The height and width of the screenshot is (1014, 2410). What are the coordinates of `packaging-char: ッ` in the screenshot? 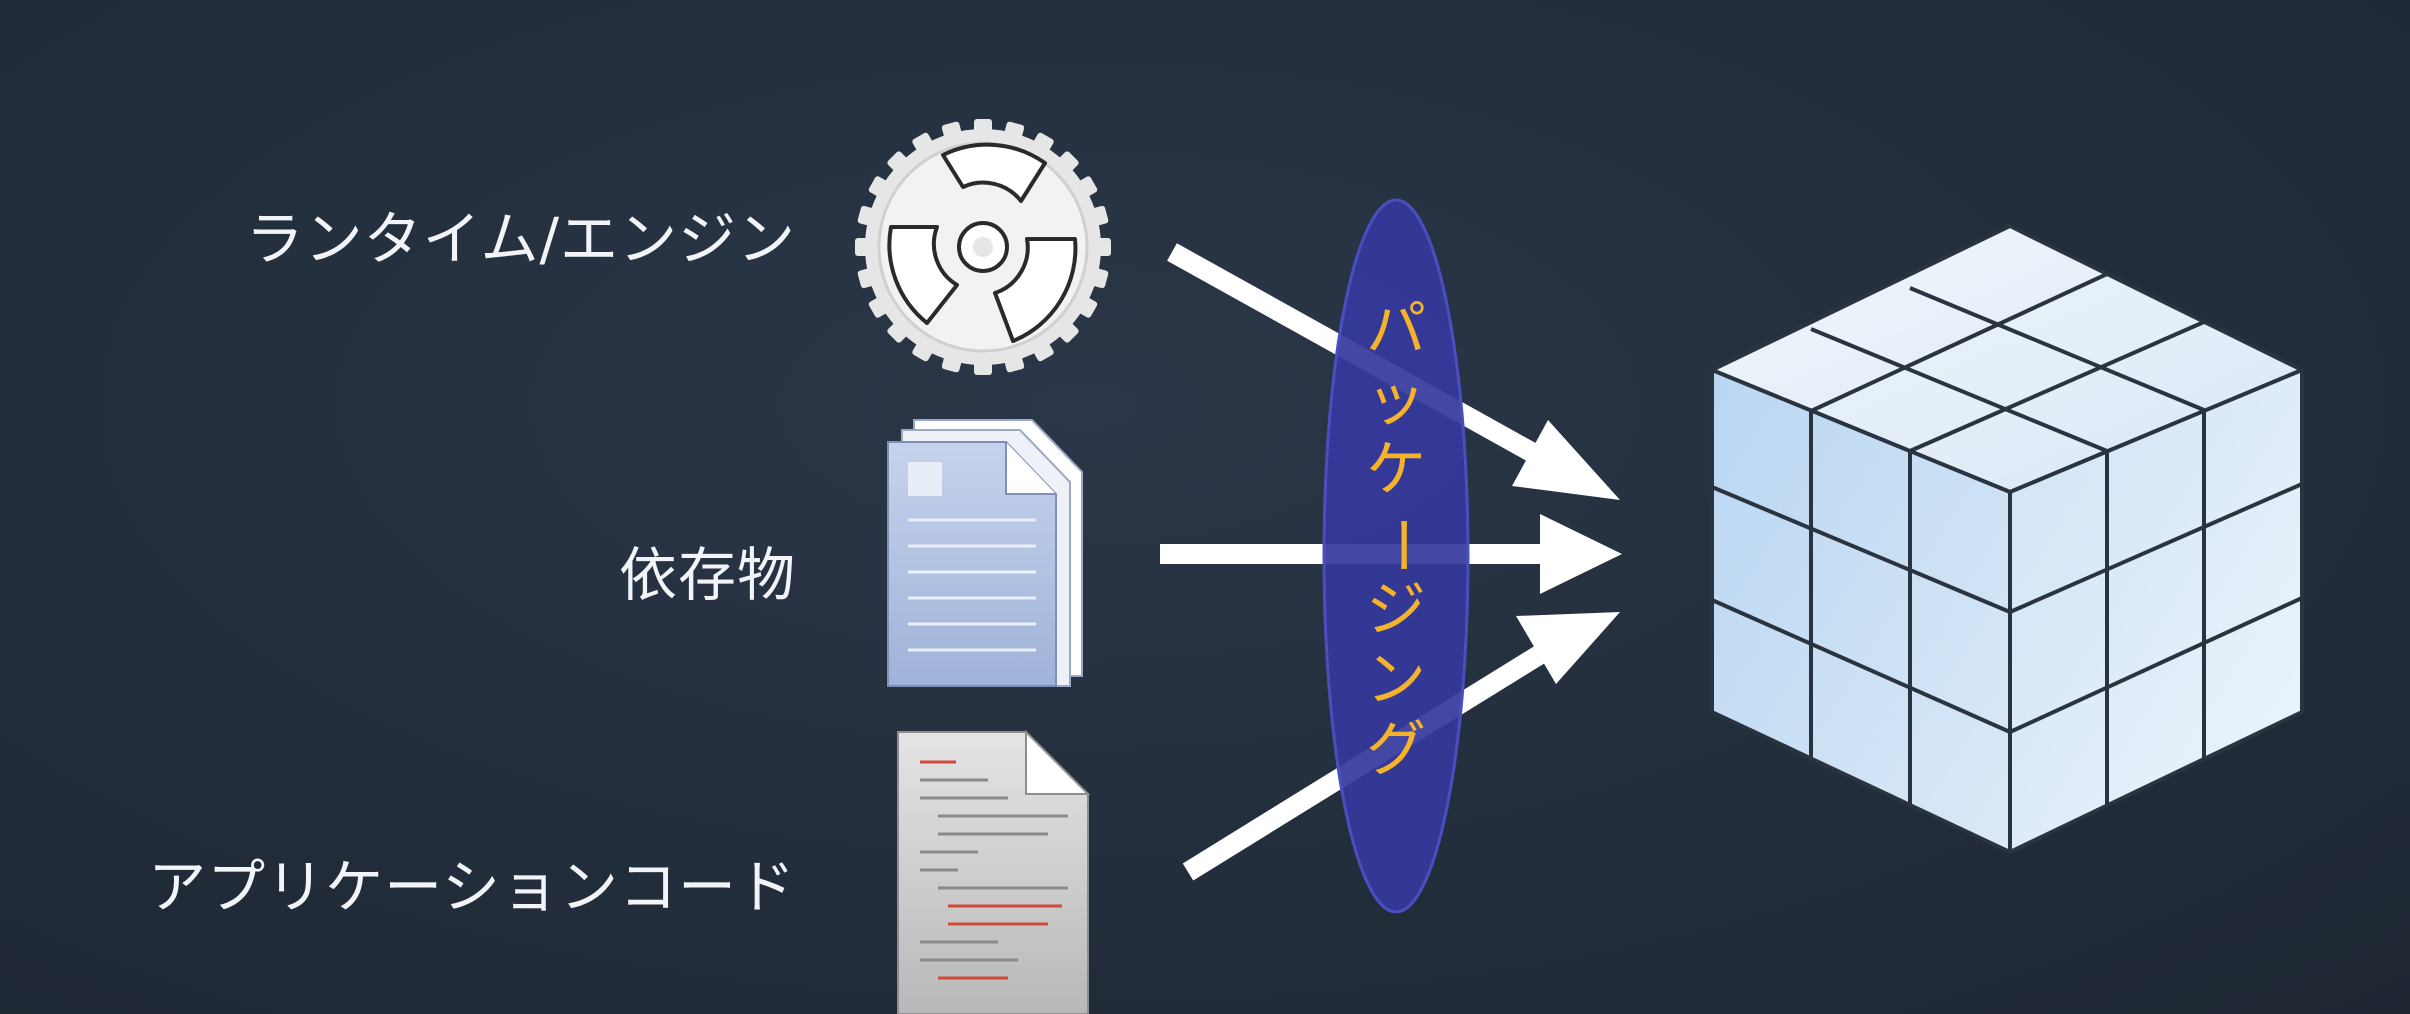 It's located at (1396, 400).